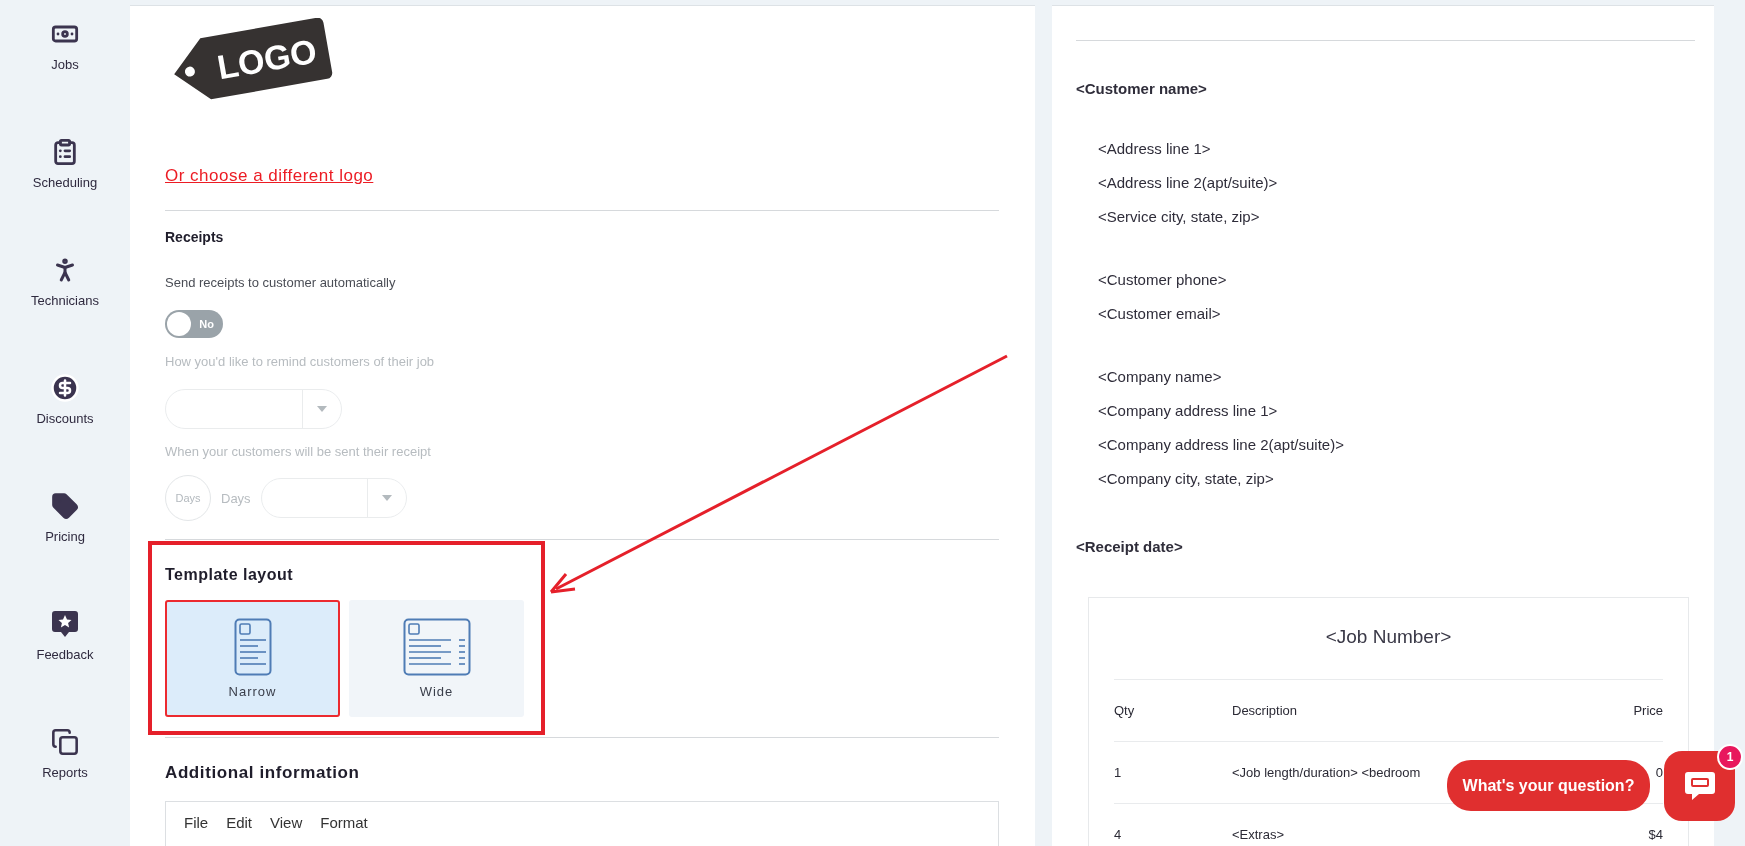  Describe the element at coordinates (230, 575) in the screenshot. I see `section-title: Template layout` at that location.